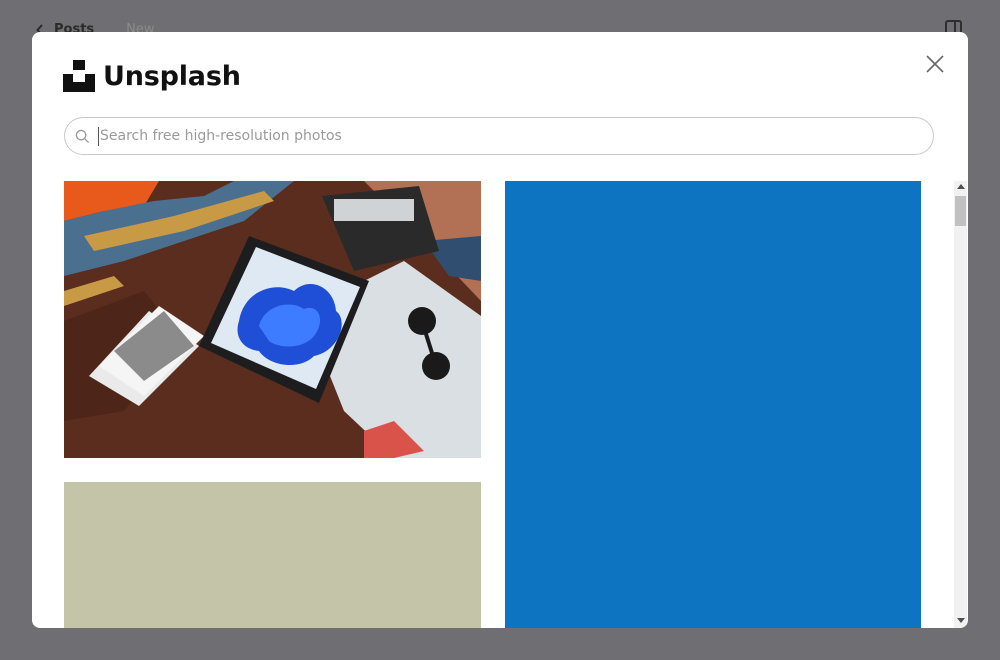 The width and height of the screenshot is (1000, 660). Describe the element at coordinates (272, 555) in the screenshot. I see `photo-placeholder-sage` at that location.